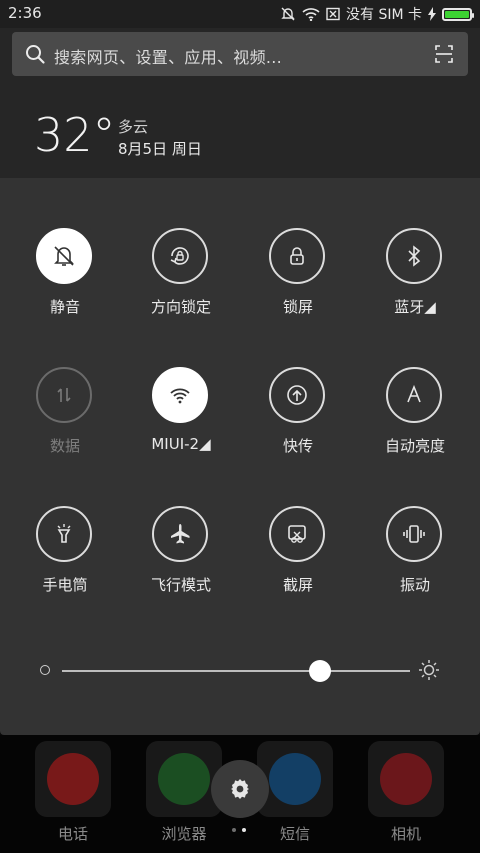 The width and height of the screenshot is (480, 853). I want to click on toggle-airplane-mode: 飞行模式, so click(181, 561).